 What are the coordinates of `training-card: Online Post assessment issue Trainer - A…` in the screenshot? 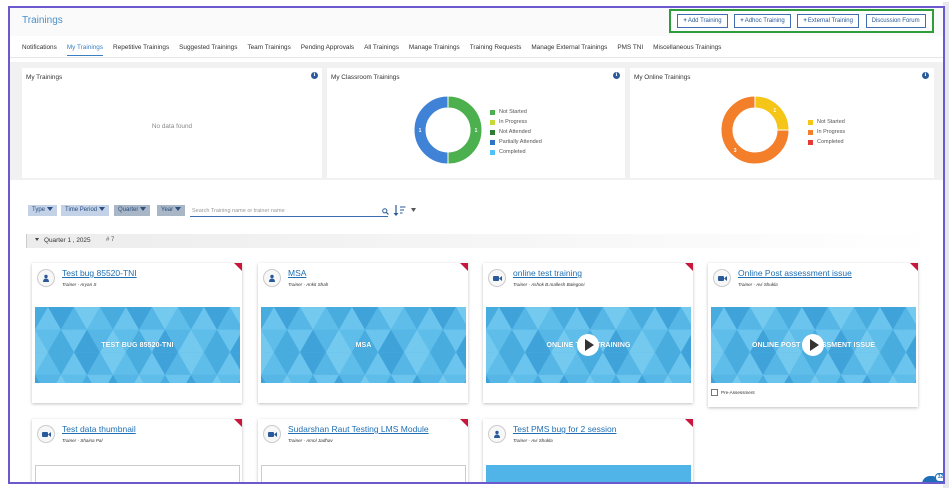 It's located at (813, 335).